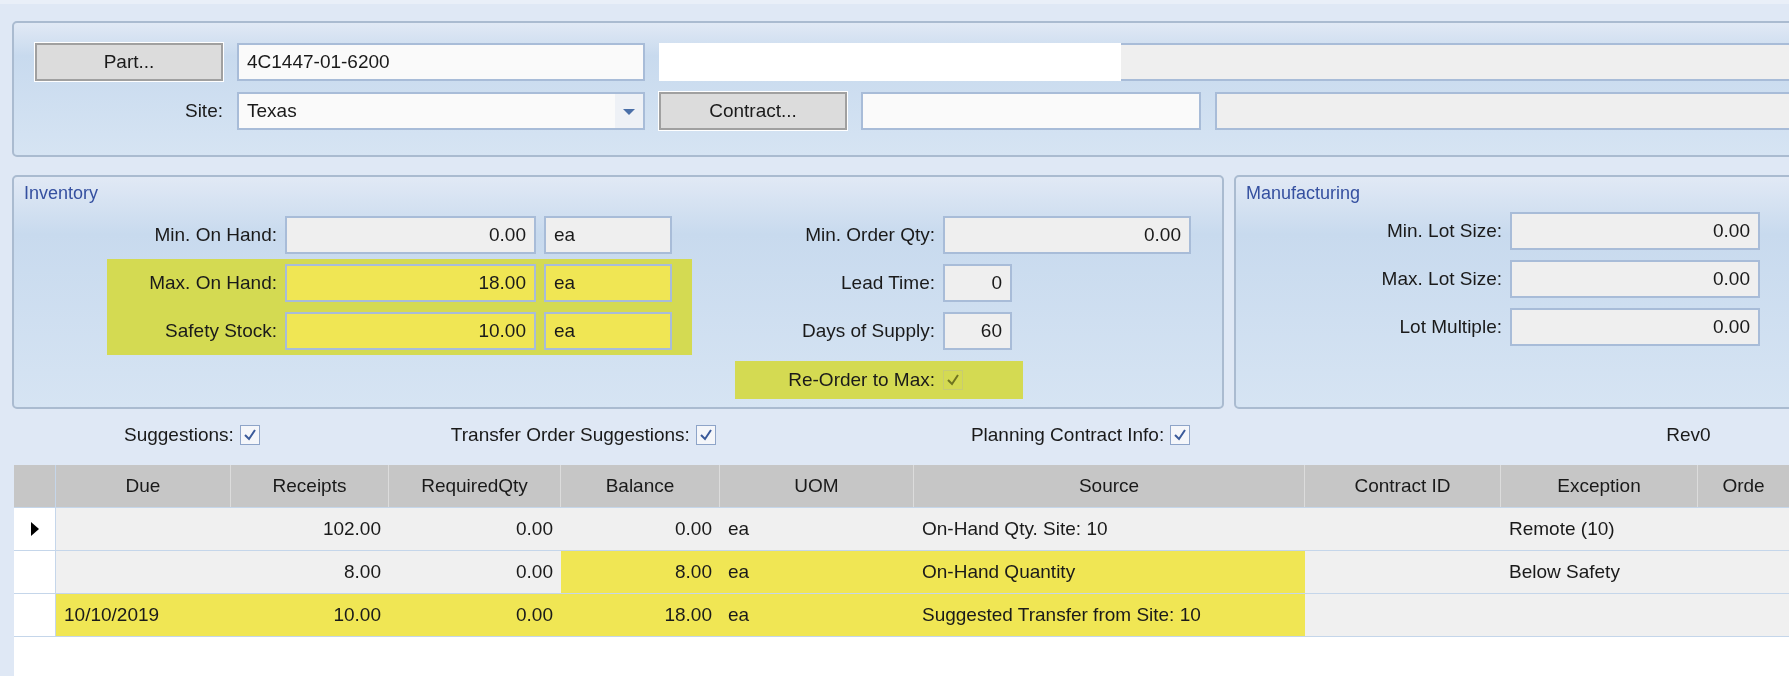  What do you see at coordinates (310, 615) in the screenshot?
I see `table-cell: 10.00` at bounding box center [310, 615].